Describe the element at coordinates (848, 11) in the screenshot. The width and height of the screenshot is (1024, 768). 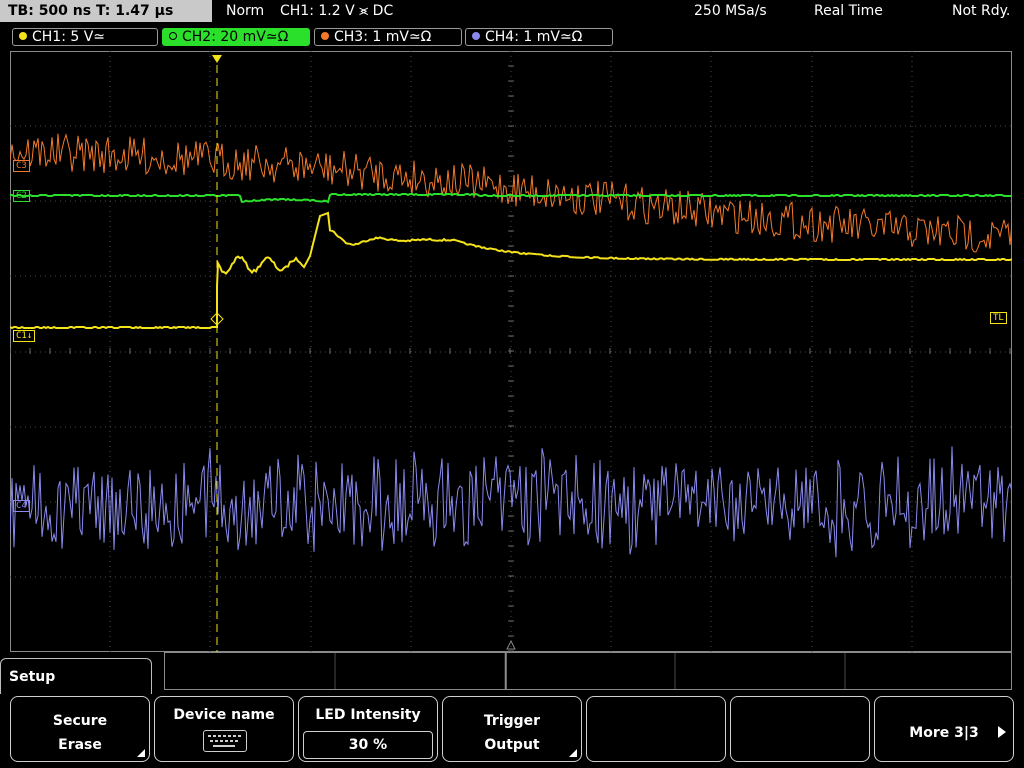
I see `acquisition-mode: Real Time` at that location.